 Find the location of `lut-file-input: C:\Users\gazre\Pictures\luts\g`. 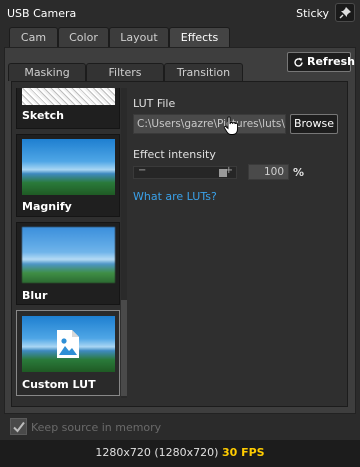

lut-file-input: C:\Users\gazre\Pictures\luts\g is located at coordinates (209, 124).